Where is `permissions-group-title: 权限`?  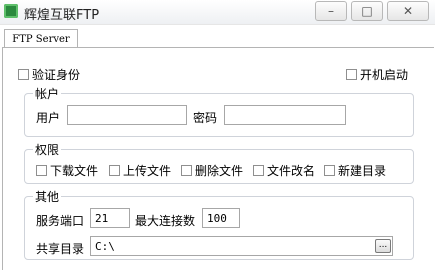
permissions-group-title: 权限 is located at coordinates (47, 149).